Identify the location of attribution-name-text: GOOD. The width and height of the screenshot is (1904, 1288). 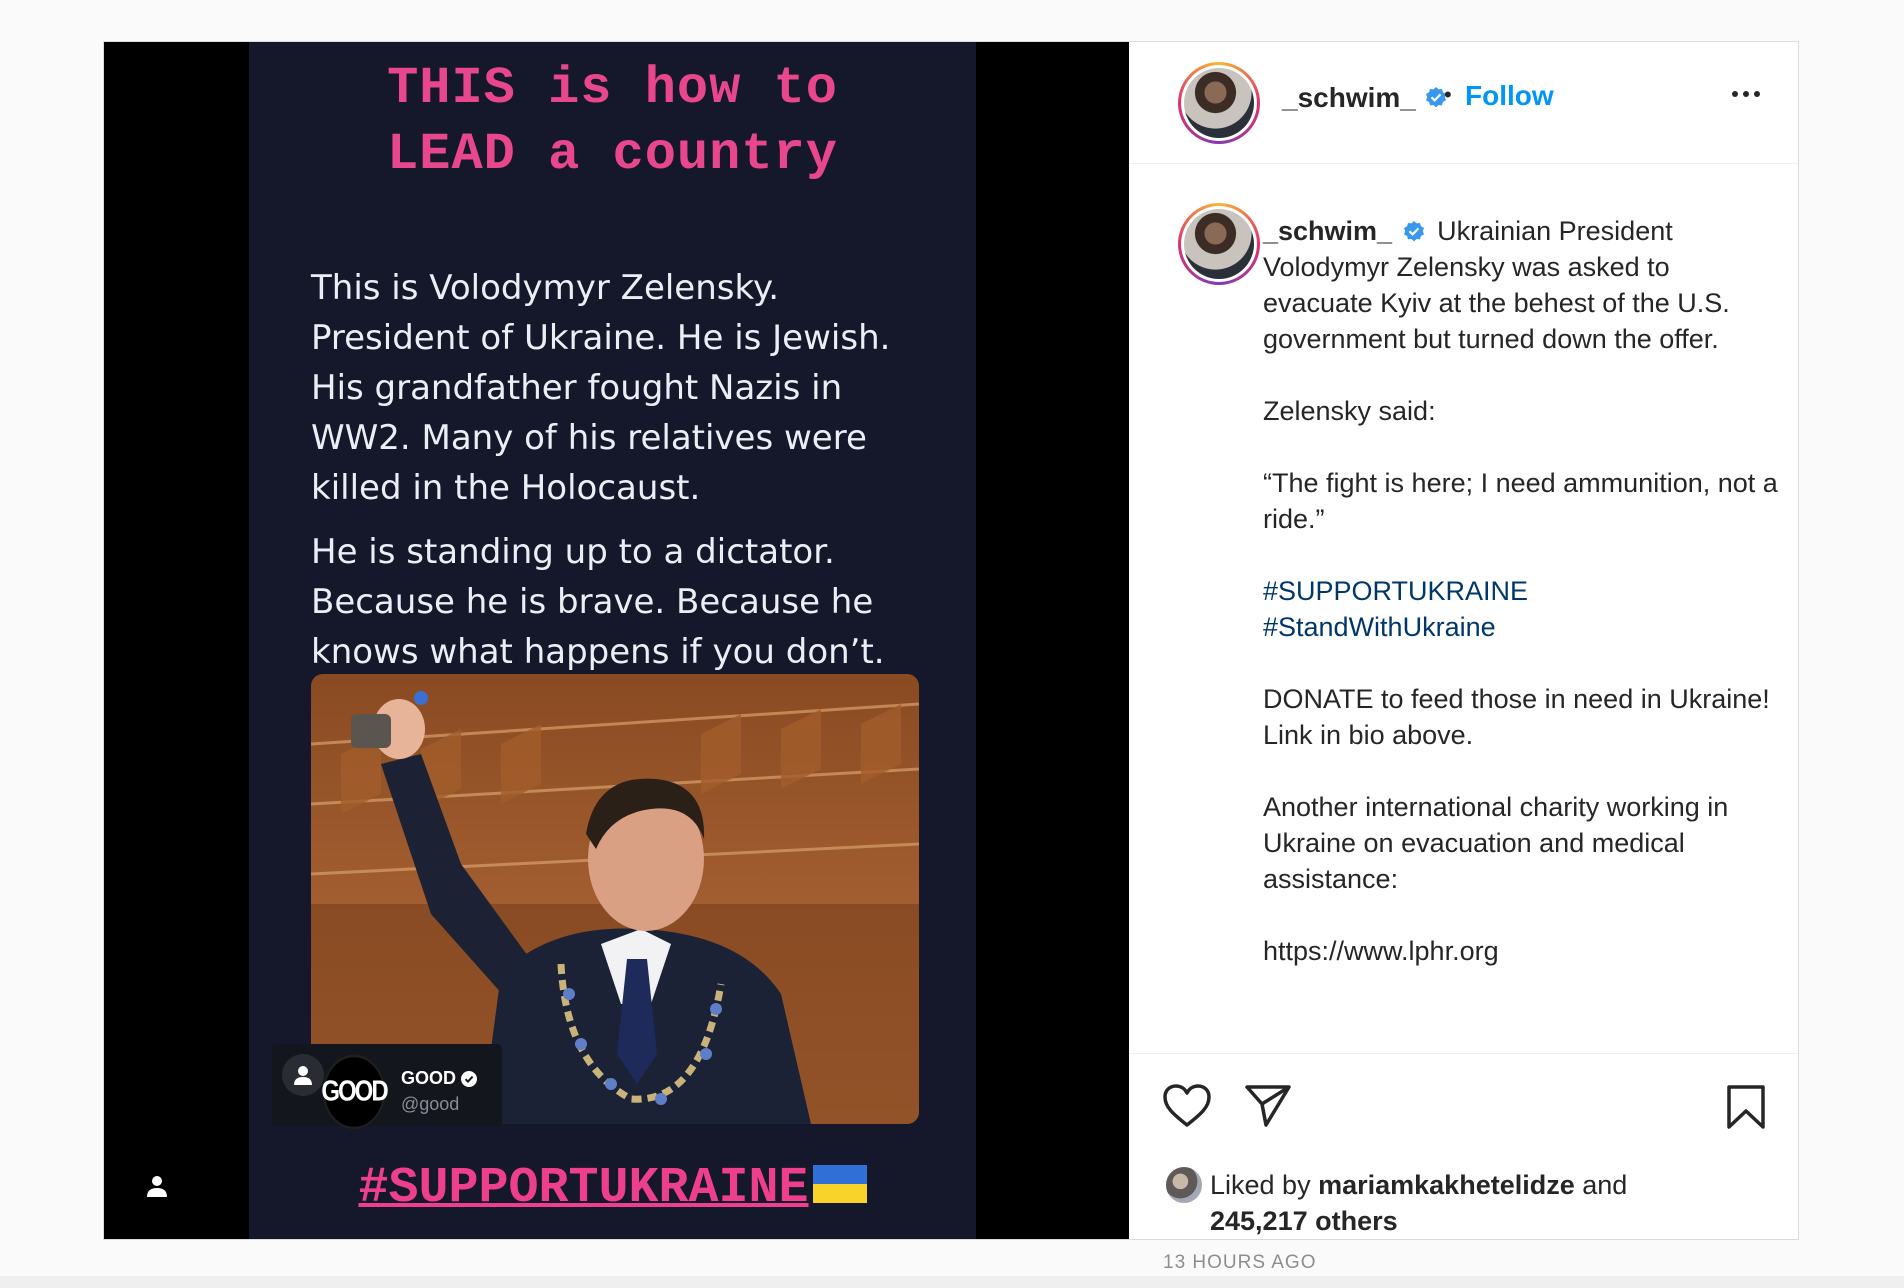
(429, 1078).